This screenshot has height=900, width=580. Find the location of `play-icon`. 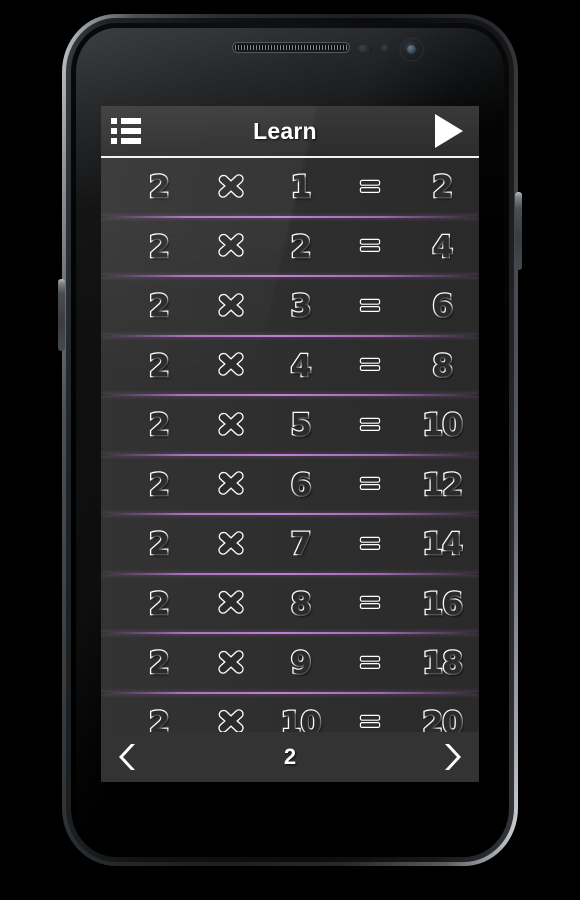

play-icon is located at coordinates (451, 131).